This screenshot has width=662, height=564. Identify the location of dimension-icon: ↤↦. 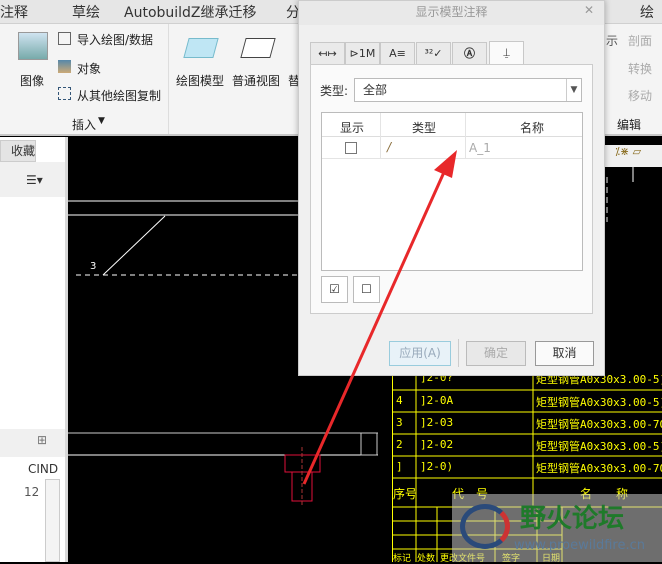
(327, 53).